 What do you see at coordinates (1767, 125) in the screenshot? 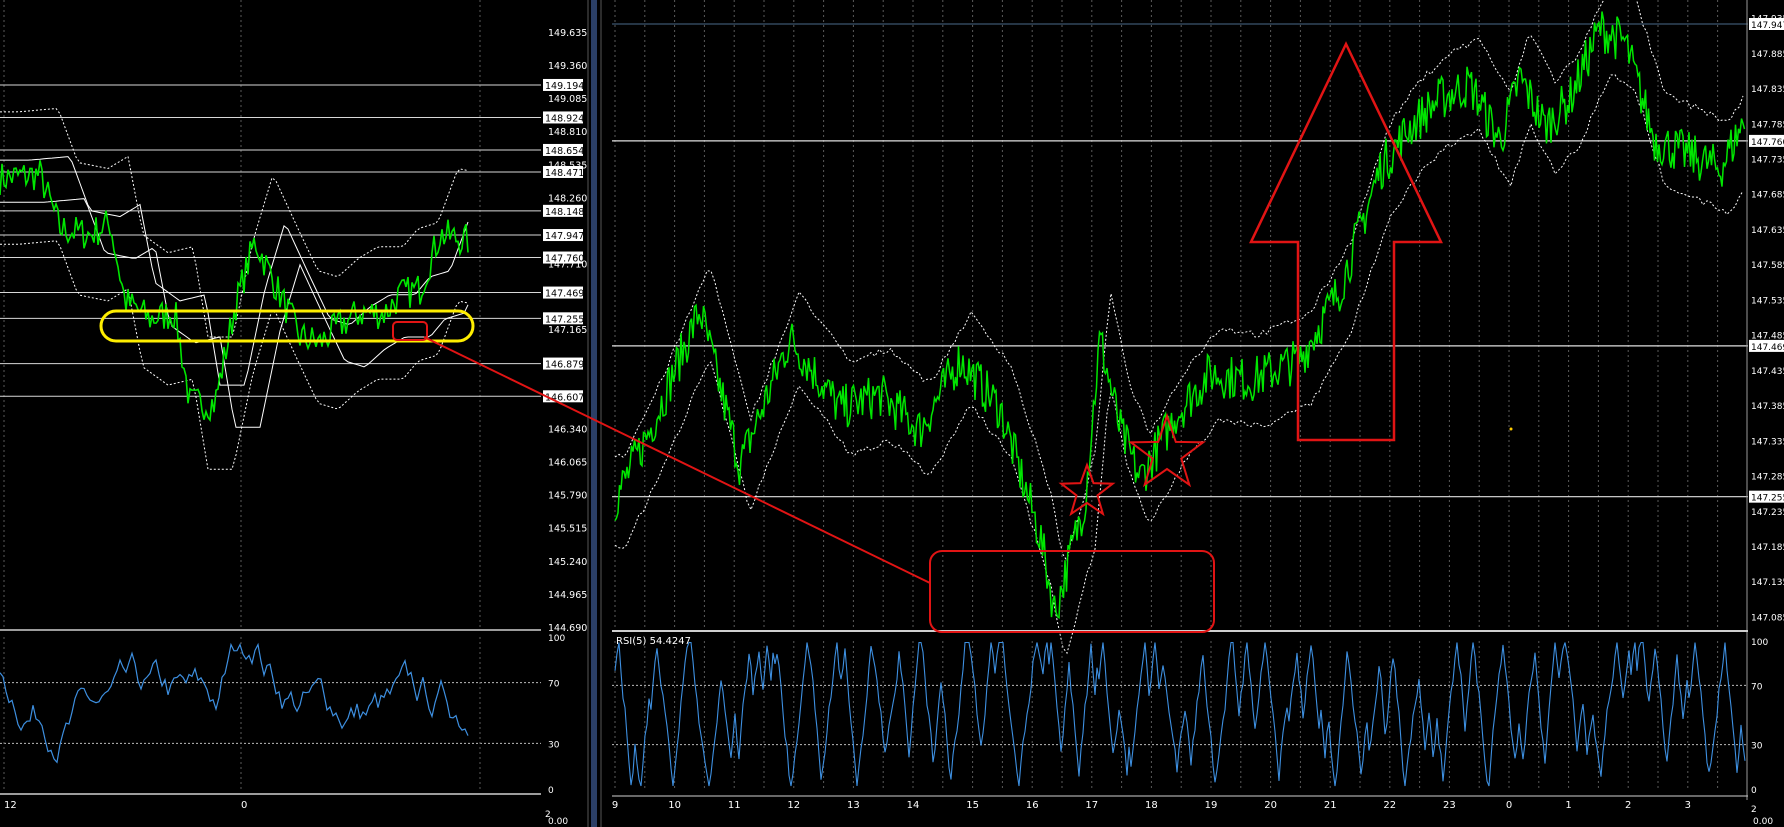
I see `y-tick-label: 147.785` at bounding box center [1767, 125].